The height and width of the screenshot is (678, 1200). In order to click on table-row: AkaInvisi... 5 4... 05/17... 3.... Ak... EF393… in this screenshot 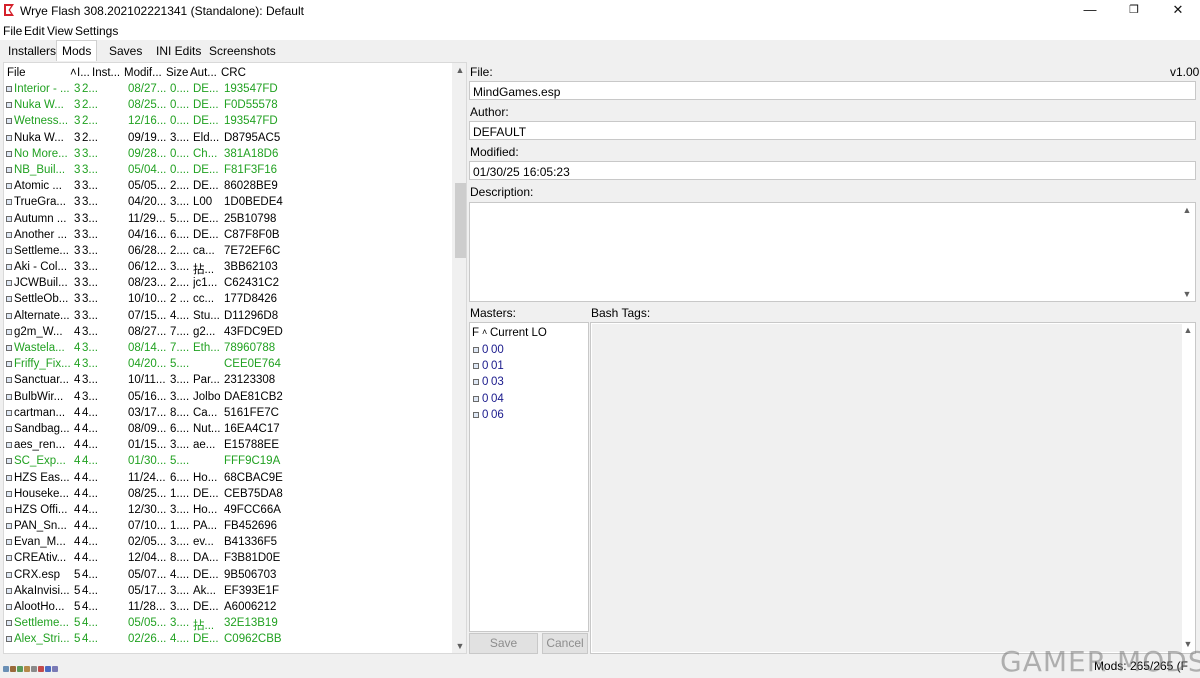, I will do `click(228, 592)`.